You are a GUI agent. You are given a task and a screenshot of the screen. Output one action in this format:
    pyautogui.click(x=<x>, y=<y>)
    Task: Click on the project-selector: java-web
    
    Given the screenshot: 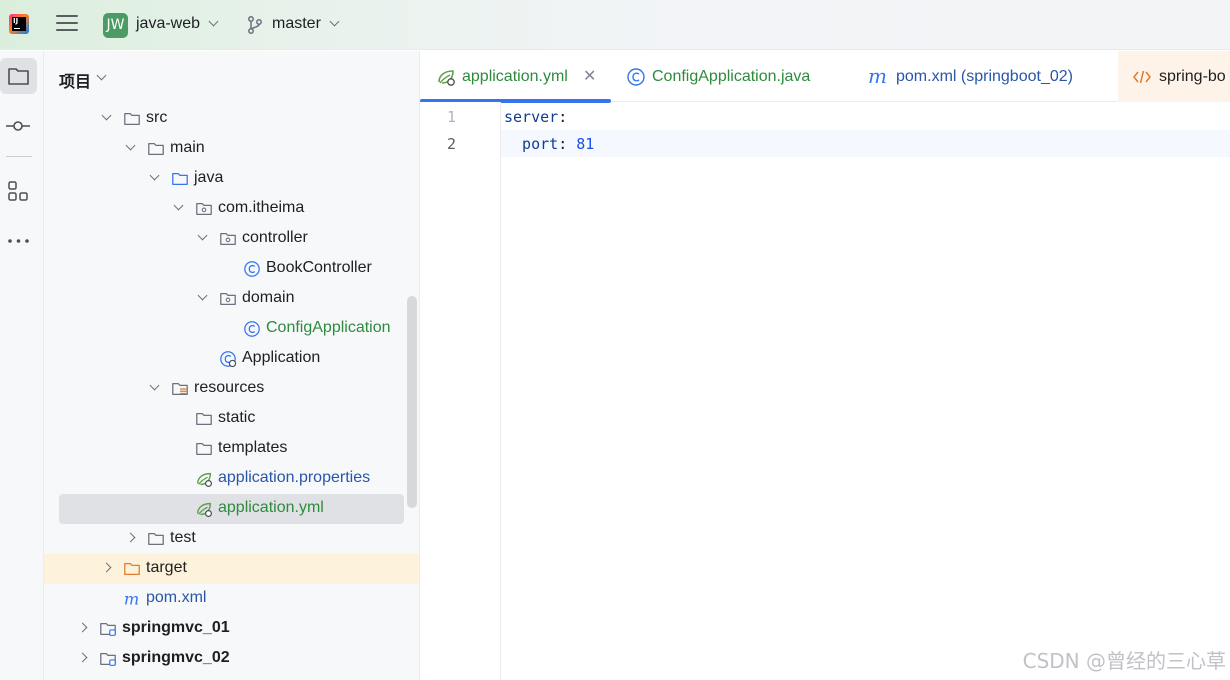 What is the action you would take?
    pyautogui.click(x=168, y=24)
    